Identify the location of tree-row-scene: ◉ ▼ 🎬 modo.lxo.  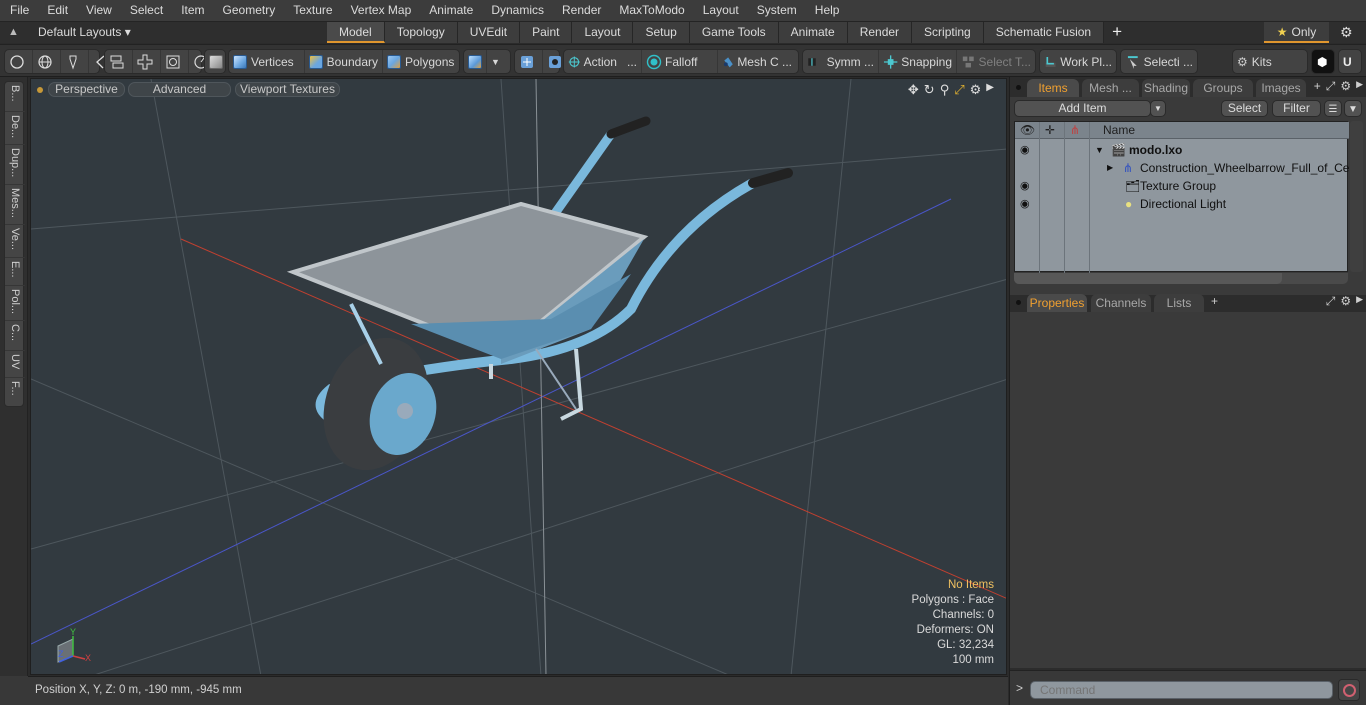
(1182, 150).